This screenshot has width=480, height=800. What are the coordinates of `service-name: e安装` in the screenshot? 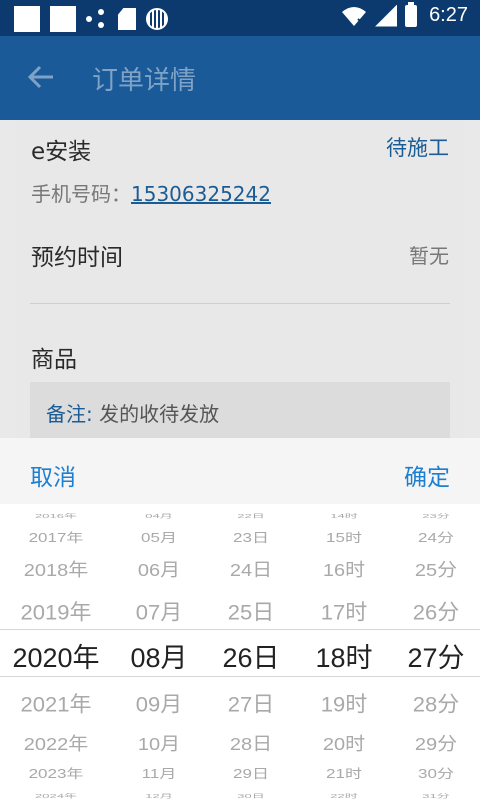 It's located at (61, 152).